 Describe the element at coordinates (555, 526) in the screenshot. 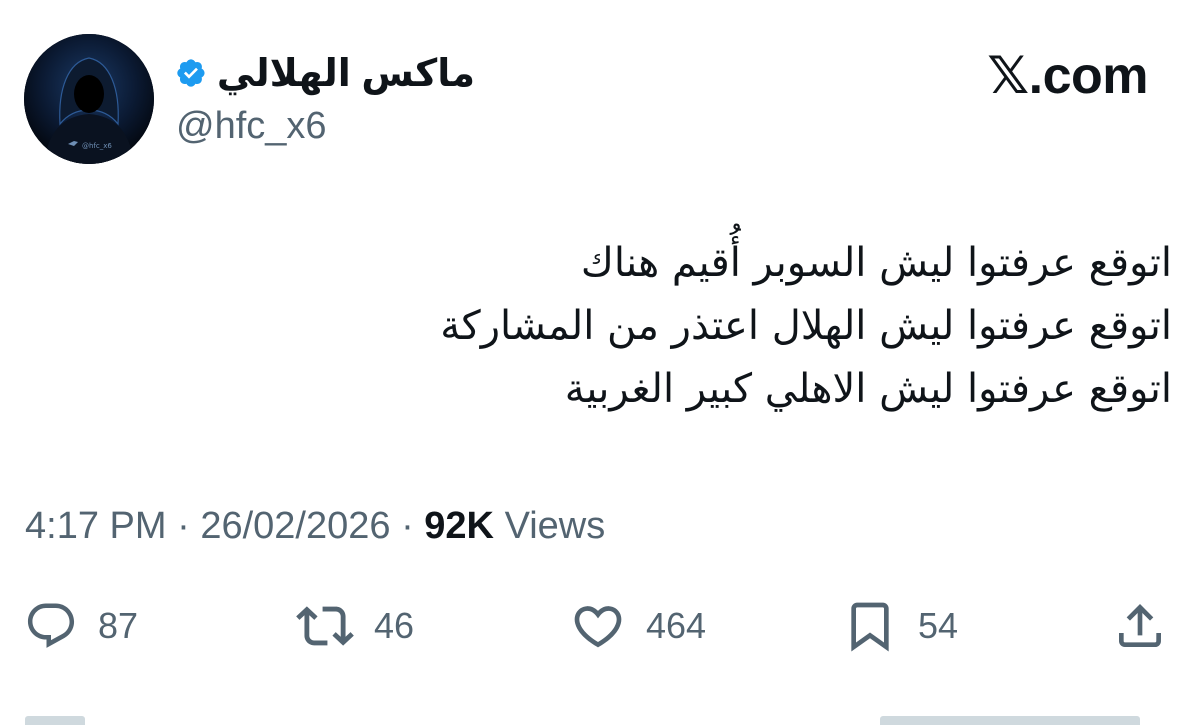

I see `views-label: Views` at that location.